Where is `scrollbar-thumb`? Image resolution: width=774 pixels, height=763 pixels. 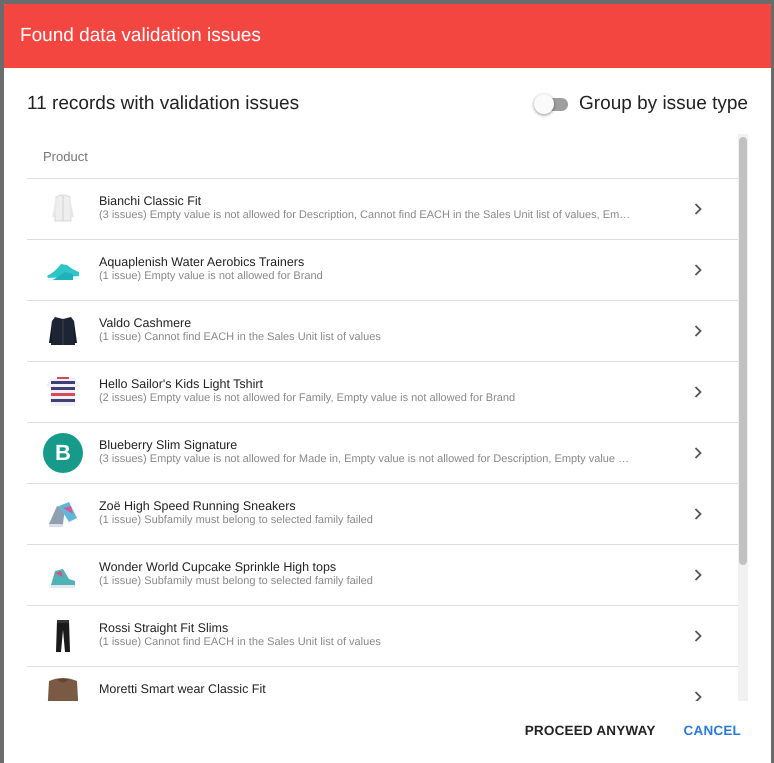
scrollbar-thumb is located at coordinates (743, 351).